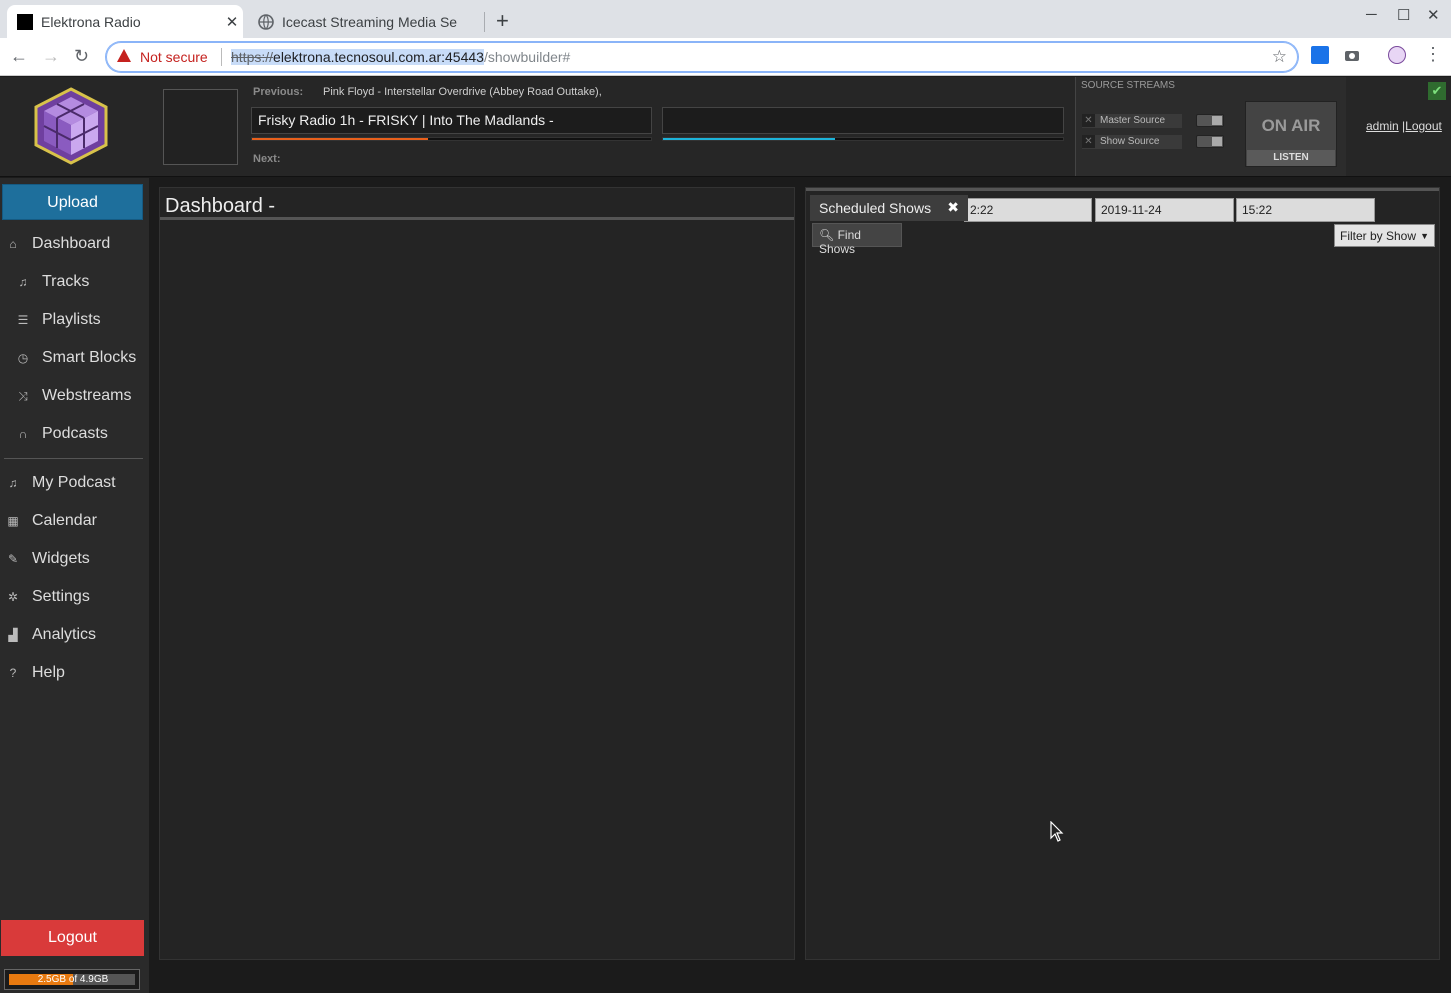 This screenshot has width=1451, height=993. I want to click on admin-link: admin, so click(1382, 126).